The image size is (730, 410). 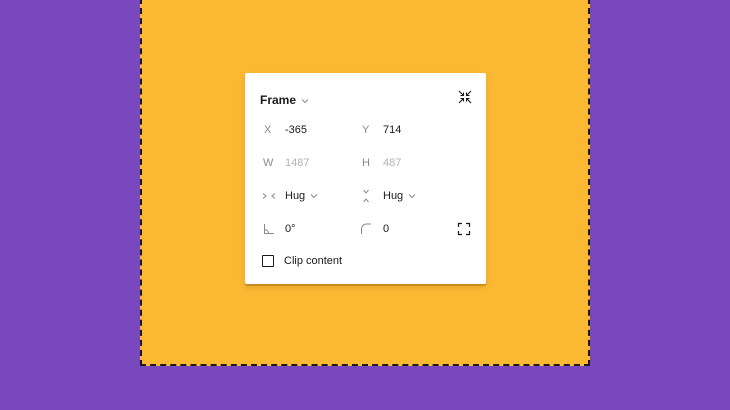 I want to click on clip-content-checkbox, so click(x=268, y=261).